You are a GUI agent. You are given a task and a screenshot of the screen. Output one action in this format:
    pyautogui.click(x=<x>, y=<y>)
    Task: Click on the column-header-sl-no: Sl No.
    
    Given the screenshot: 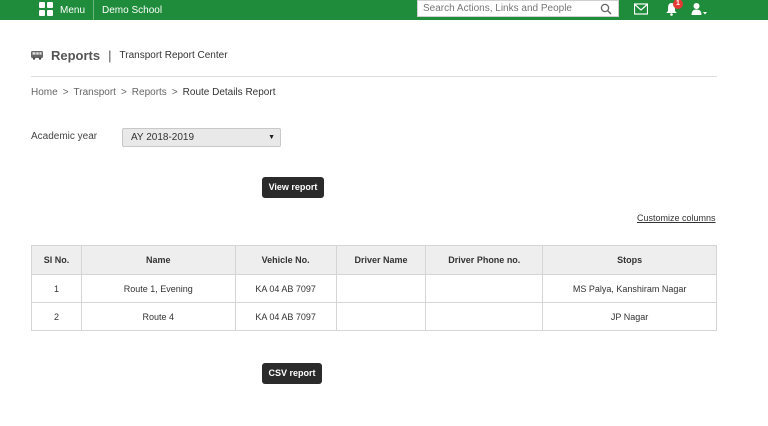 What is the action you would take?
    pyautogui.click(x=56, y=260)
    